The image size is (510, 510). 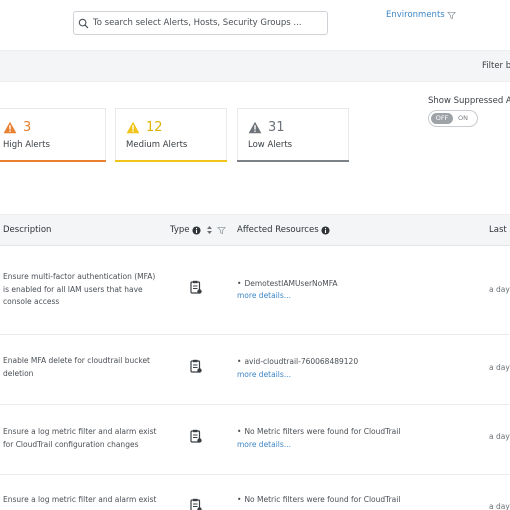 What do you see at coordinates (496, 66) in the screenshot?
I see `filter-by-label: Filter b` at bounding box center [496, 66].